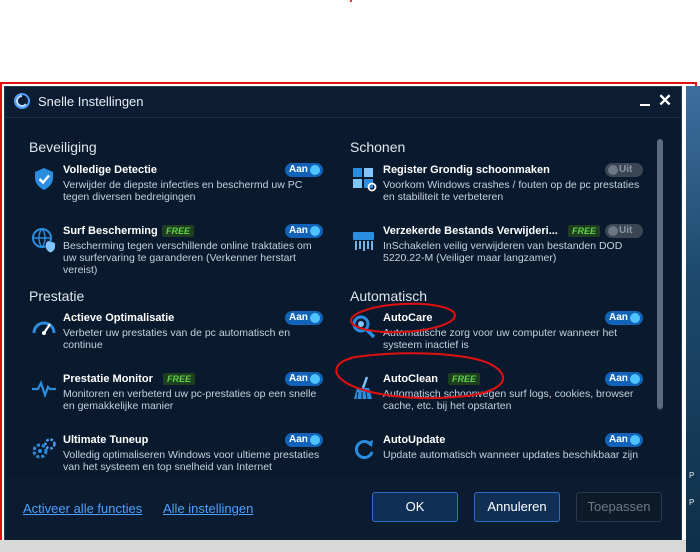 This screenshot has width=700, height=552. What do you see at coordinates (57, 296) in the screenshot?
I see `section-title-prestatie: Prestatie` at bounding box center [57, 296].